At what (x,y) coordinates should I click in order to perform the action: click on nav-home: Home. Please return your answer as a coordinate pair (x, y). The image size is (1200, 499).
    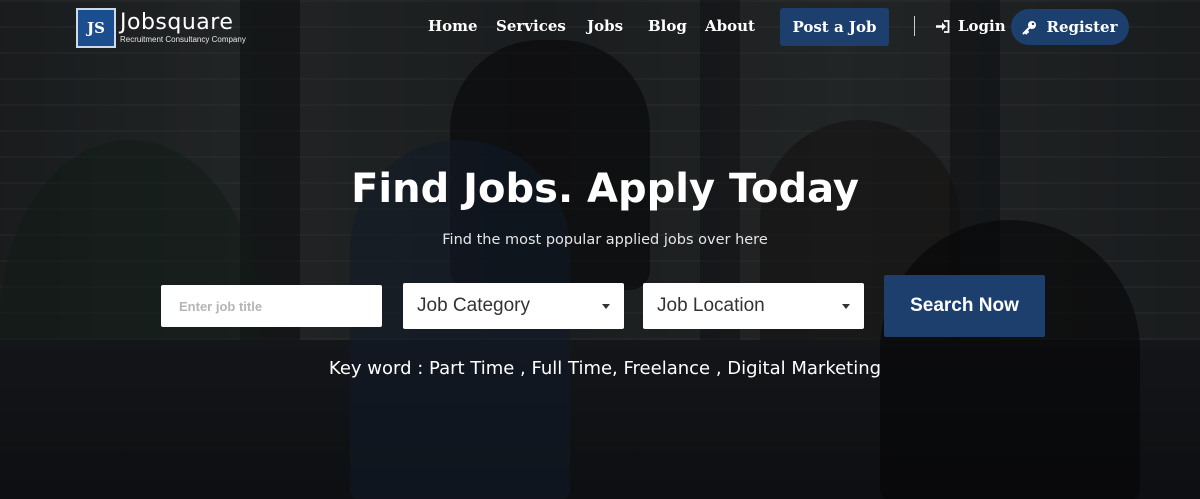
    Looking at the image, I should click on (453, 26).